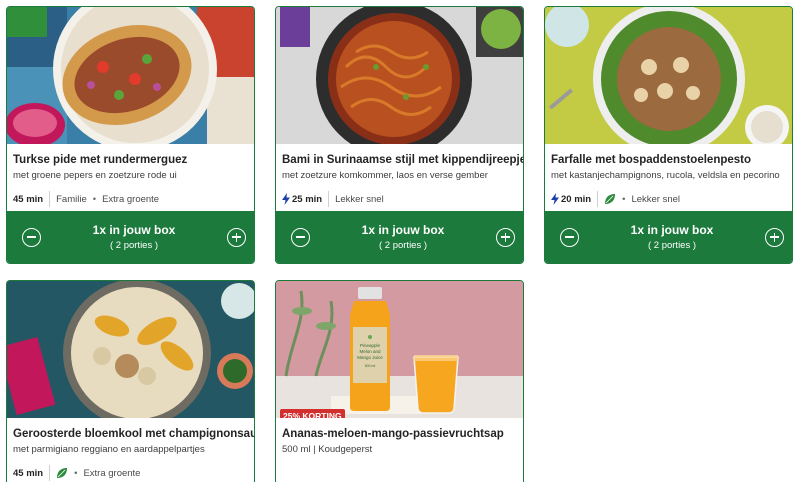  I want to click on prep-time: 25 min, so click(302, 199).